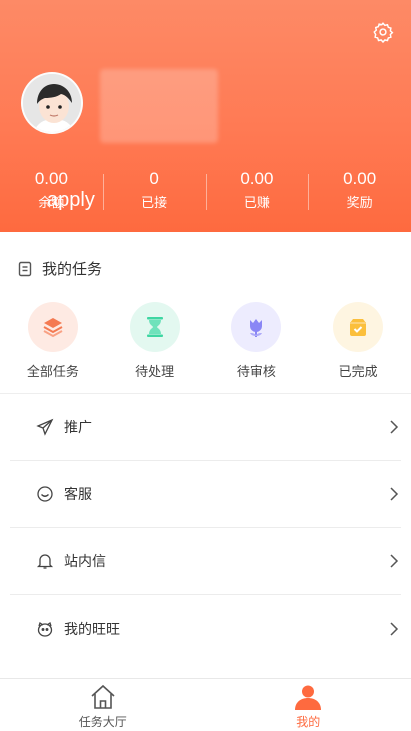  Describe the element at coordinates (78, 428) in the screenshot. I see `menu-item-label: 推广` at that location.